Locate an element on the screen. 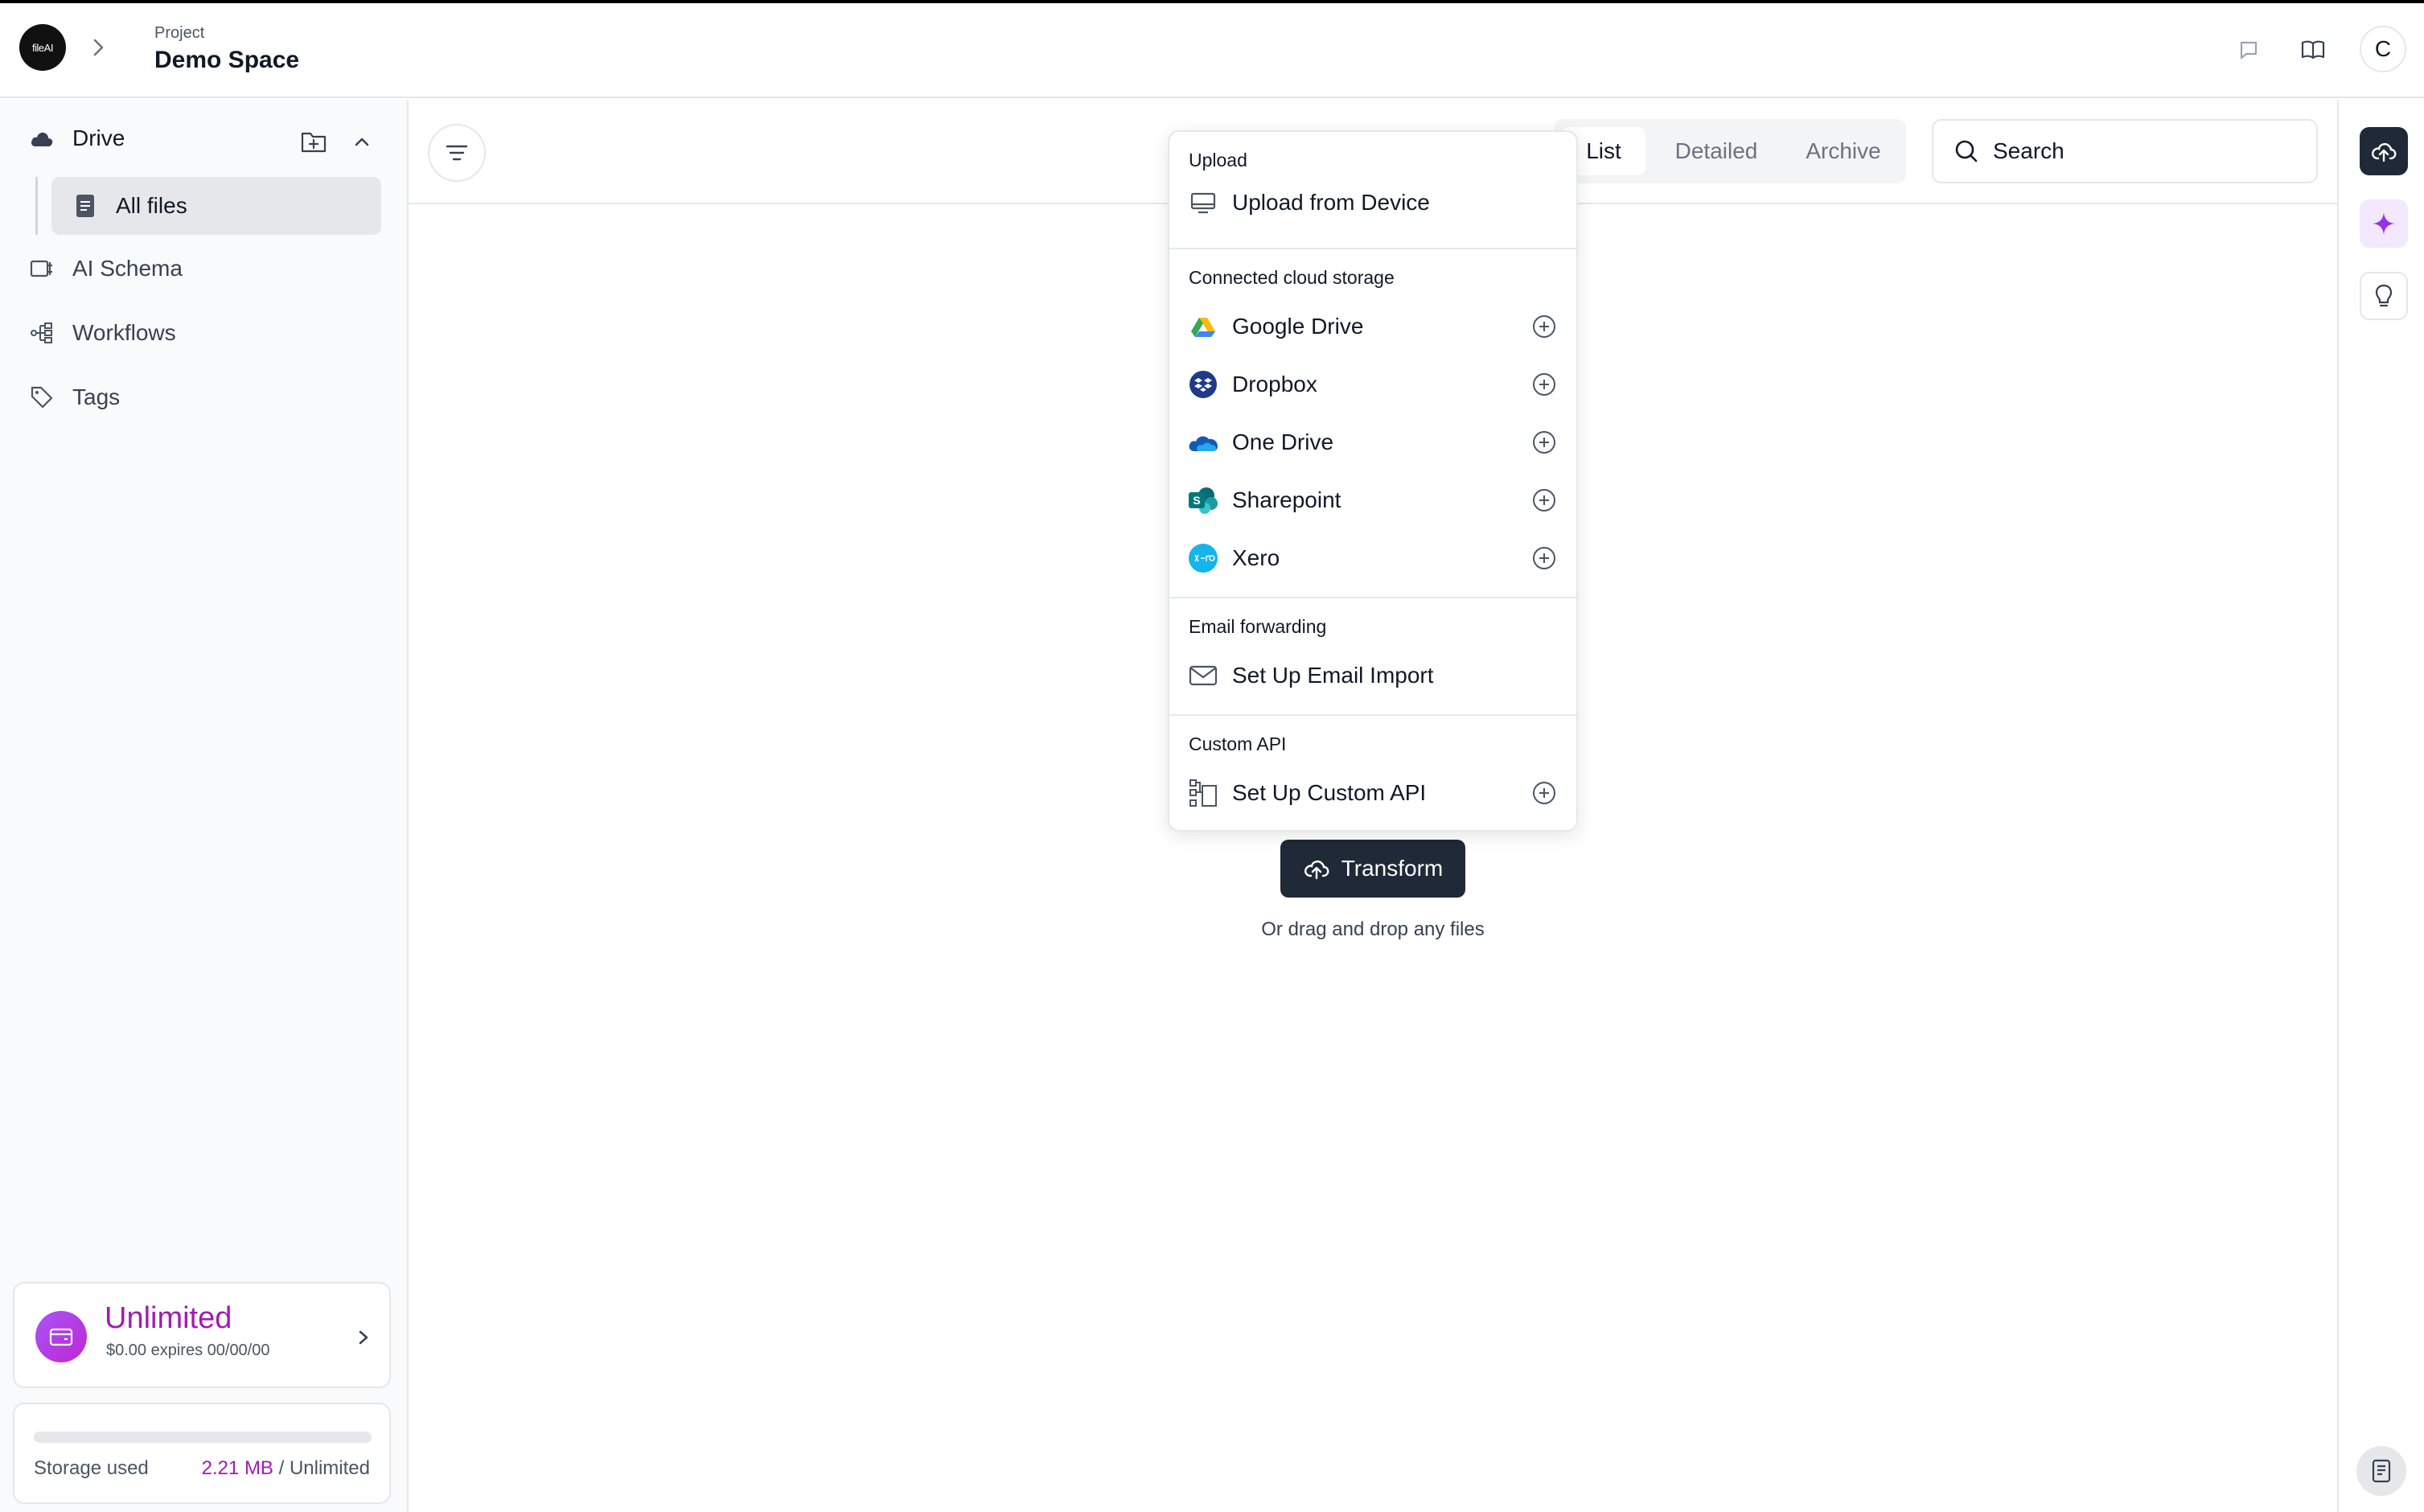  sidebar-item-label: Workflows is located at coordinates (124, 333).